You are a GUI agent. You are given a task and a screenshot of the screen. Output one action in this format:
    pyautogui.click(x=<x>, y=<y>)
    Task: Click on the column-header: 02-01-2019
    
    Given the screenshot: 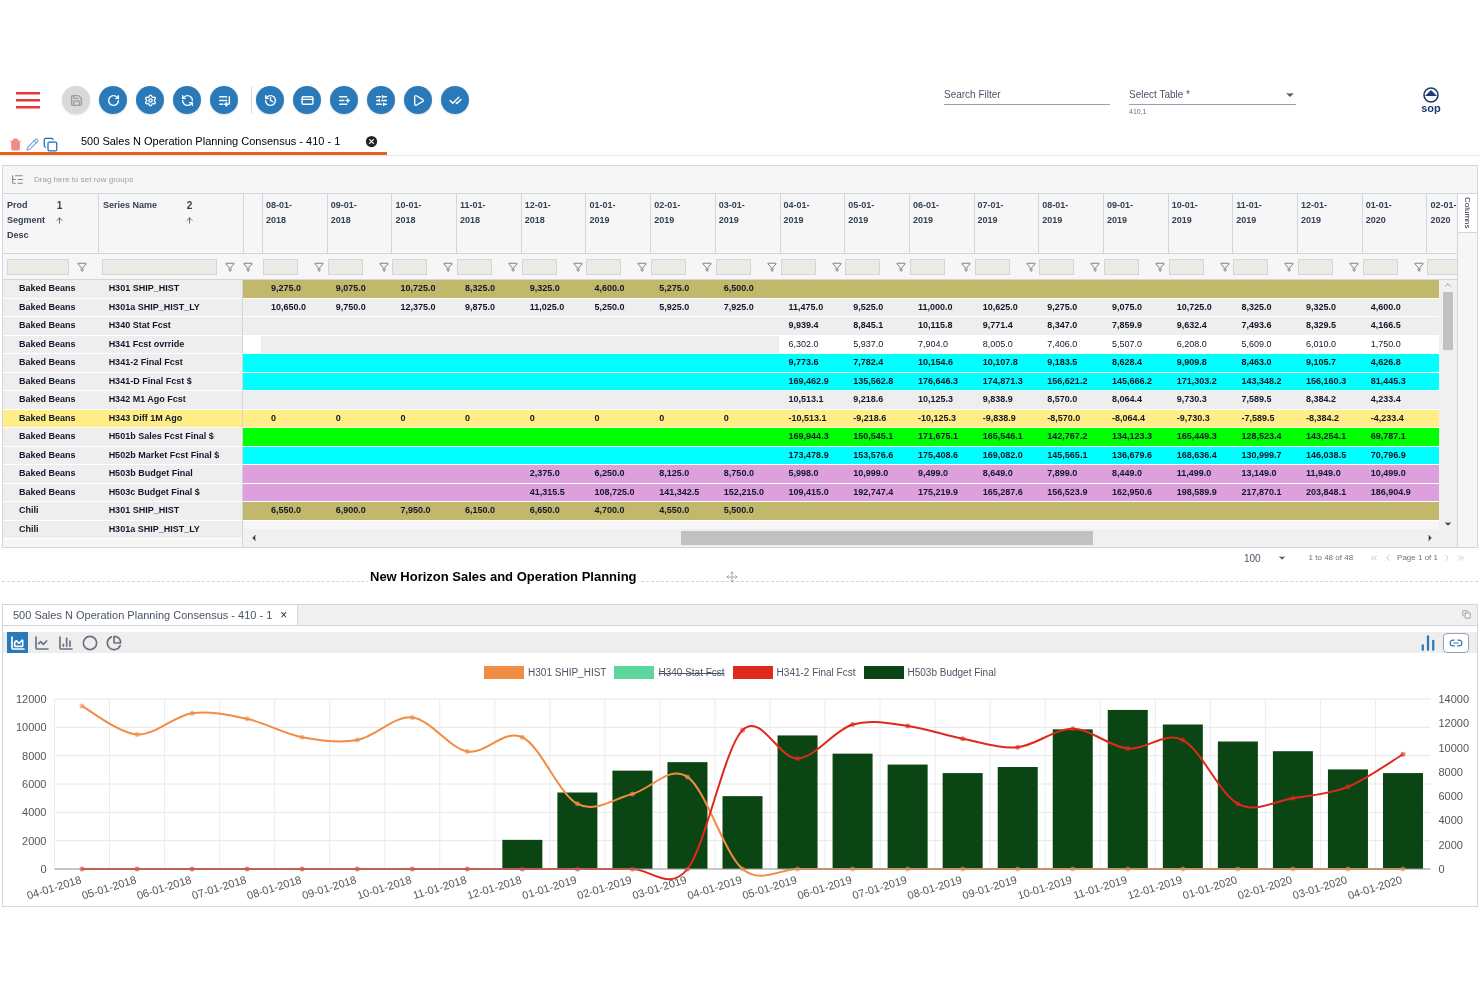 What is the action you would take?
    pyautogui.click(x=672, y=213)
    